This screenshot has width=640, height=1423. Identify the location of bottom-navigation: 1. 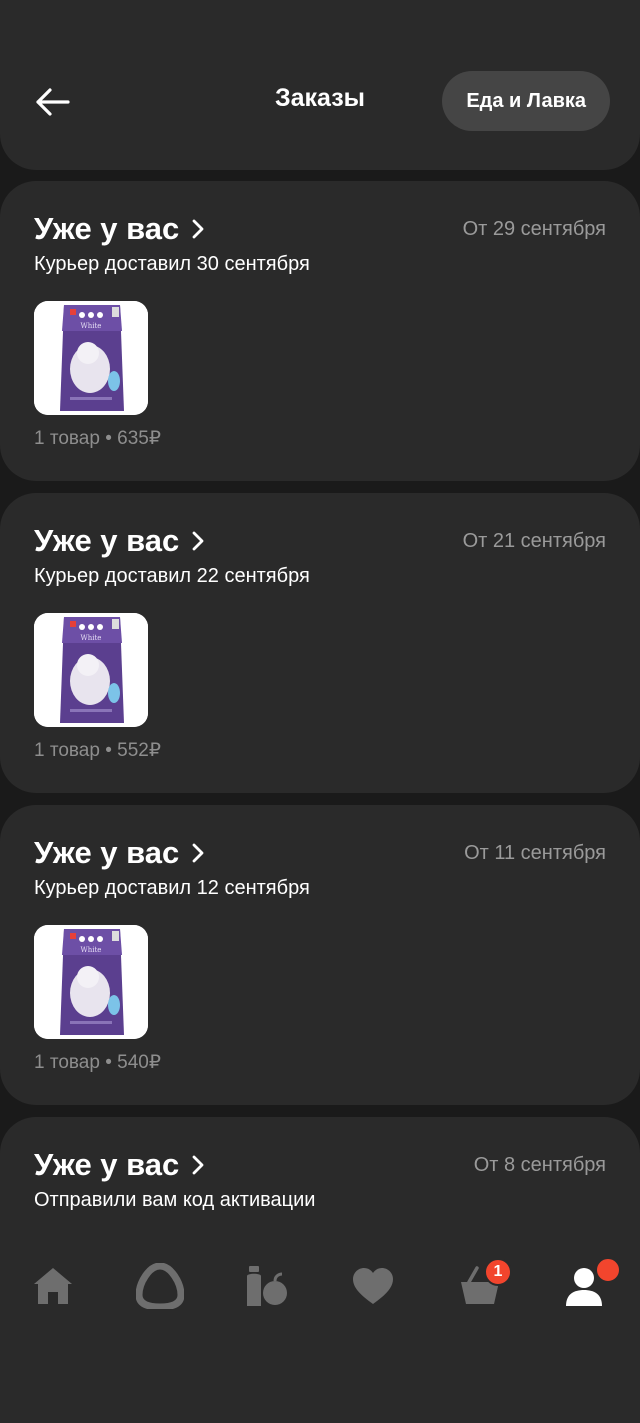
(320, 1331).